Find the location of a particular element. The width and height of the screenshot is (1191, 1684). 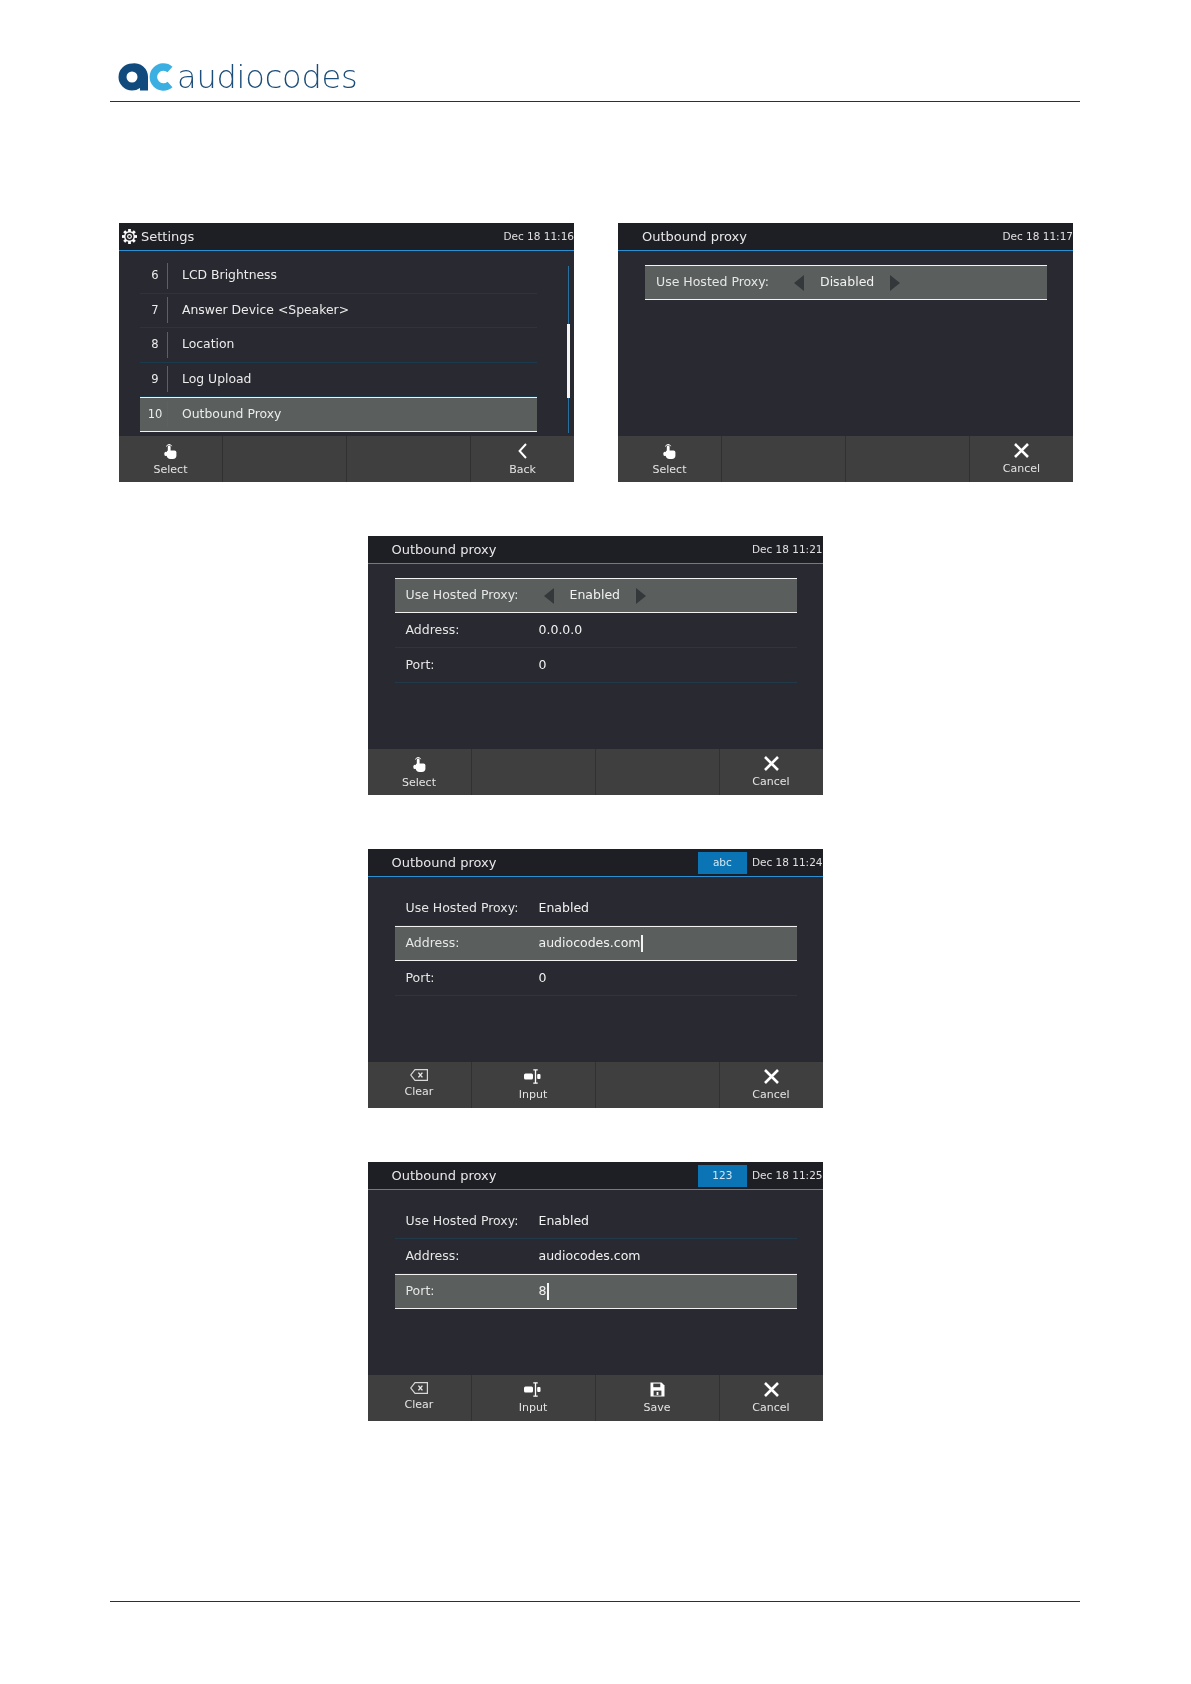

date-time: Dec 18 11:16 is located at coordinates (538, 236).